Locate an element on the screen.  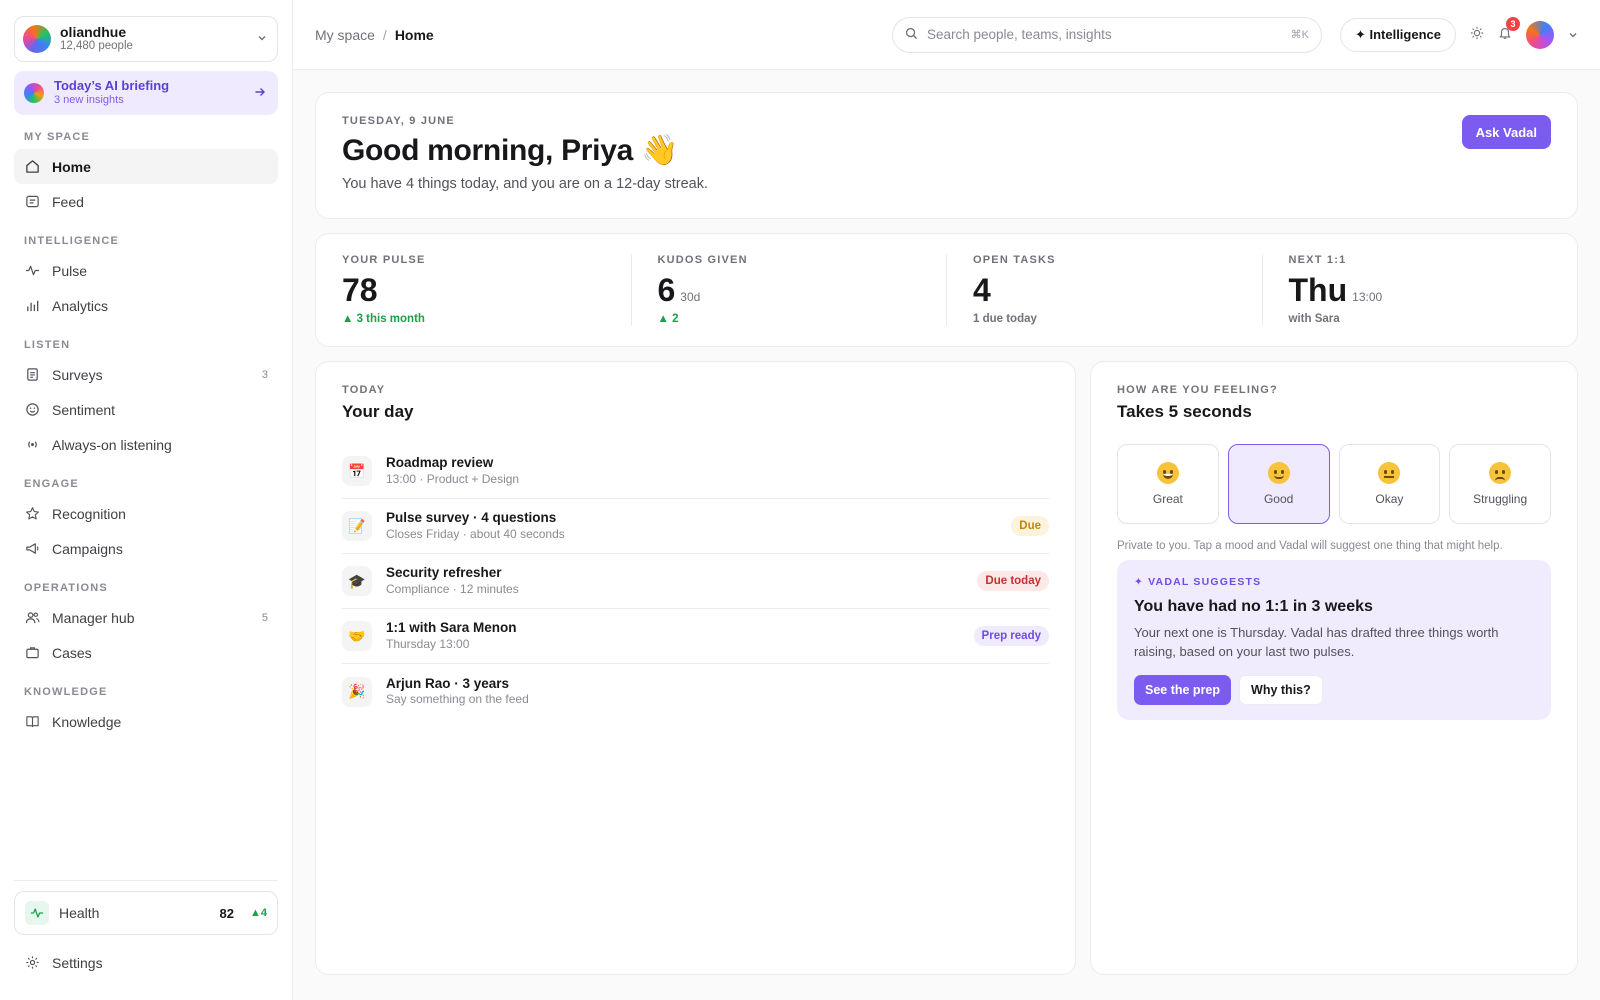
surveys-count-badge: 3 is located at coordinates (264, 374).